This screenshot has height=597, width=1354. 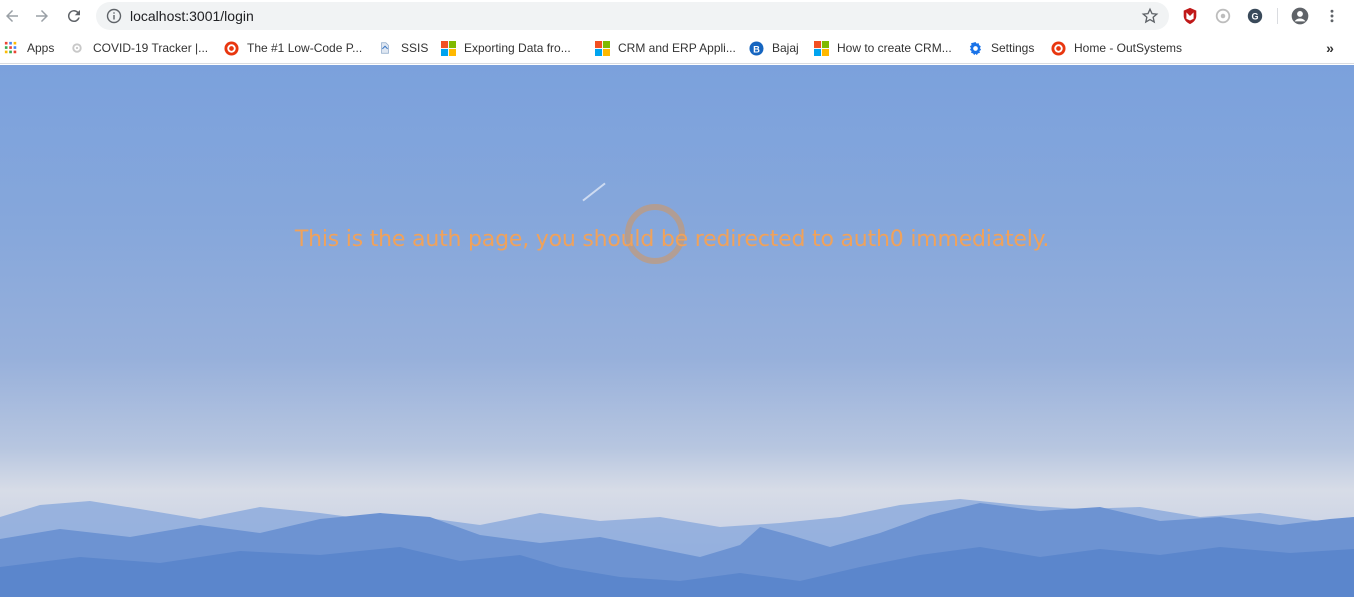 What do you see at coordinates (41, 48) in the screenshot?
I see `bookmark-label: Apps` at bounding box center [41, 48].